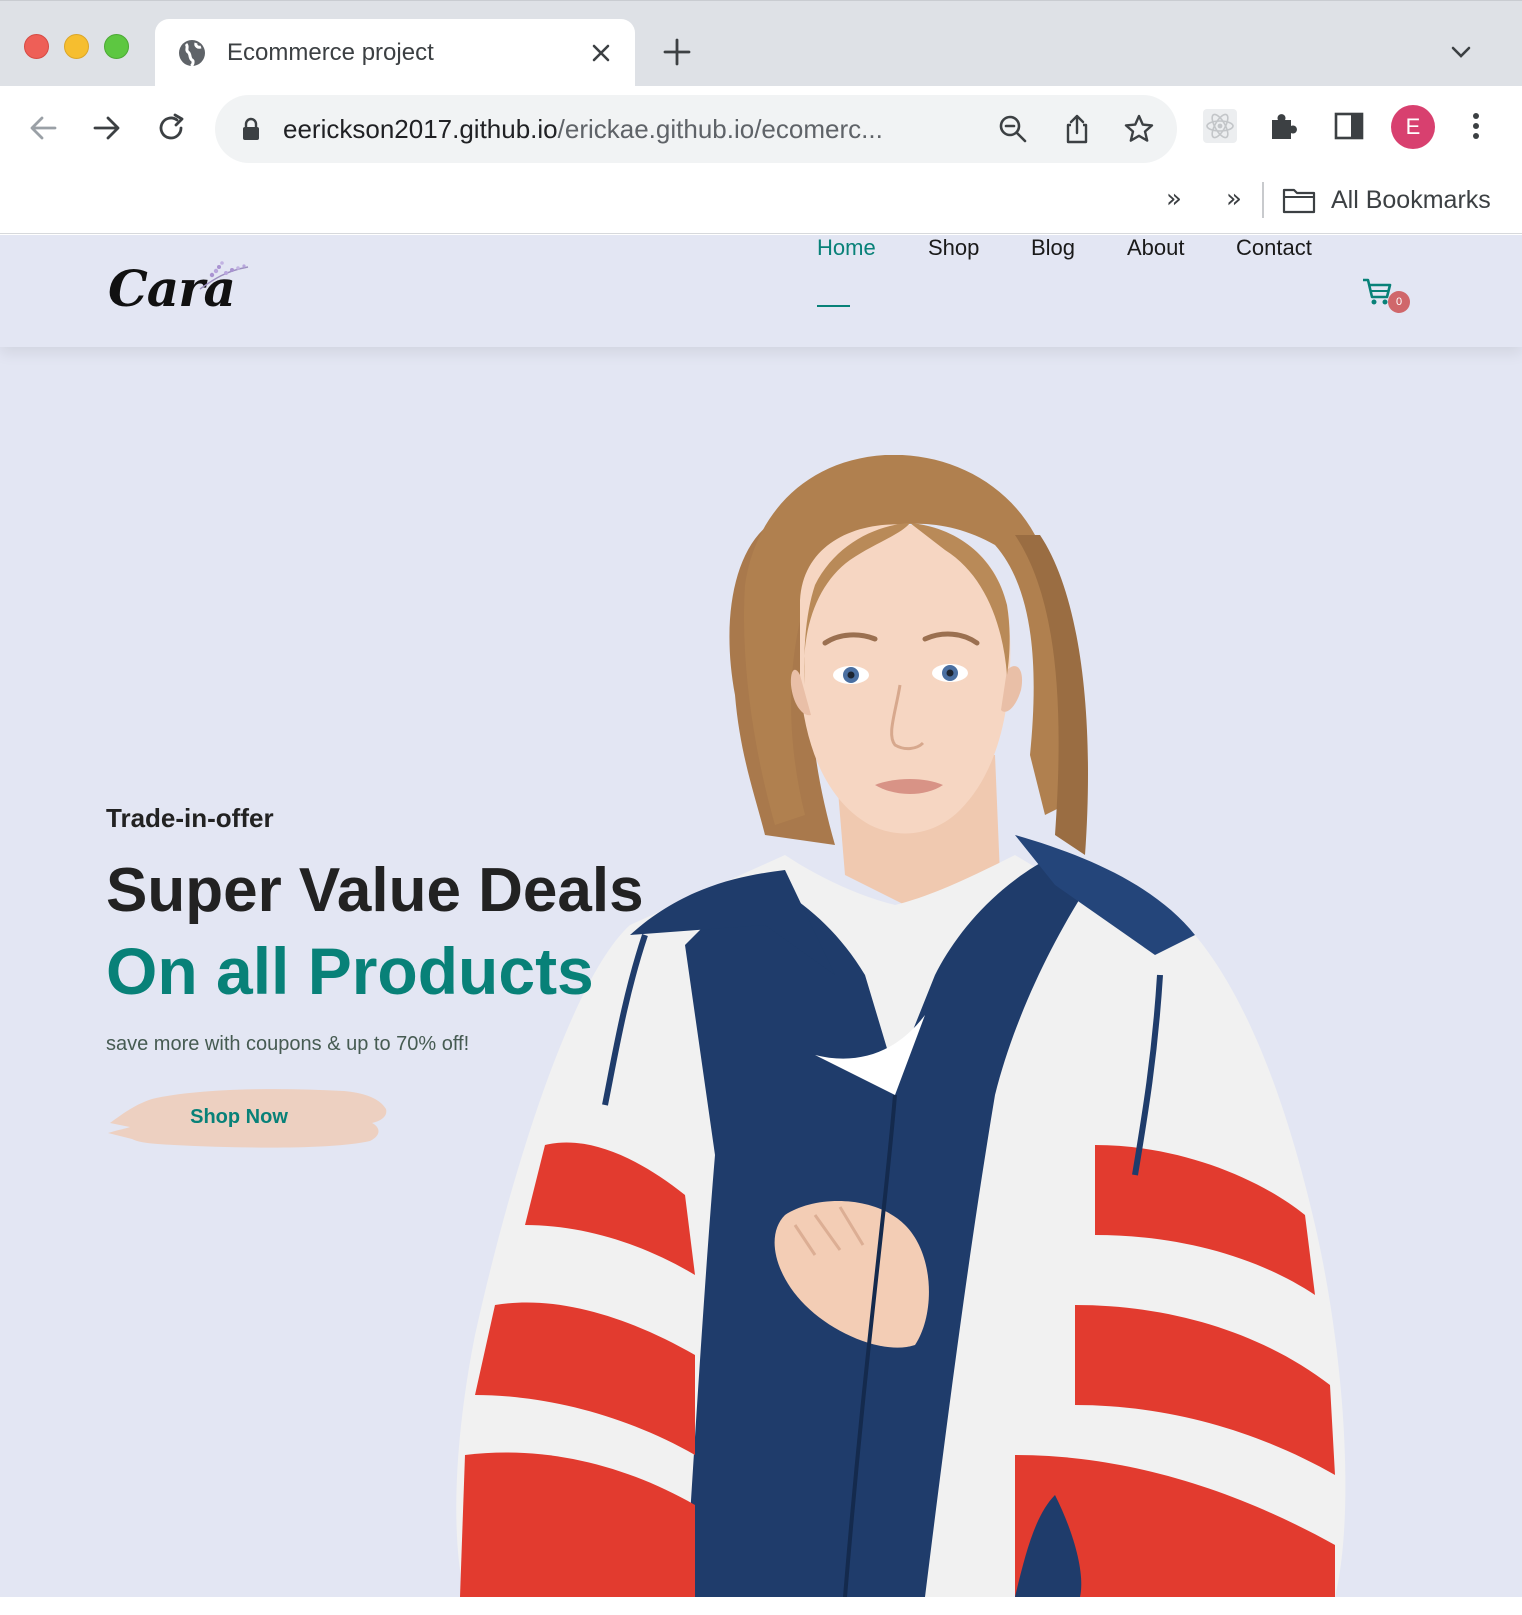 The height and width of the screenshot is (1615, 1522). What do you see at coordinates (1349, 126) in the screenshot?
I see `side-panel-icon` at bounding box center [1349, 126].